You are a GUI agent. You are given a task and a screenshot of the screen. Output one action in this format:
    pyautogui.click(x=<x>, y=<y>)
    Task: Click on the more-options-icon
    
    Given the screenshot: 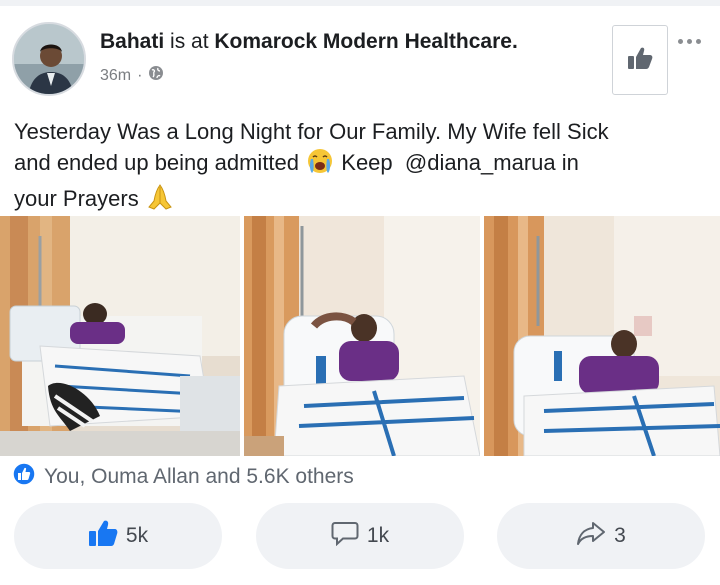 What is the action you would take?
    pyautogui.click(x=695, y=41)
    